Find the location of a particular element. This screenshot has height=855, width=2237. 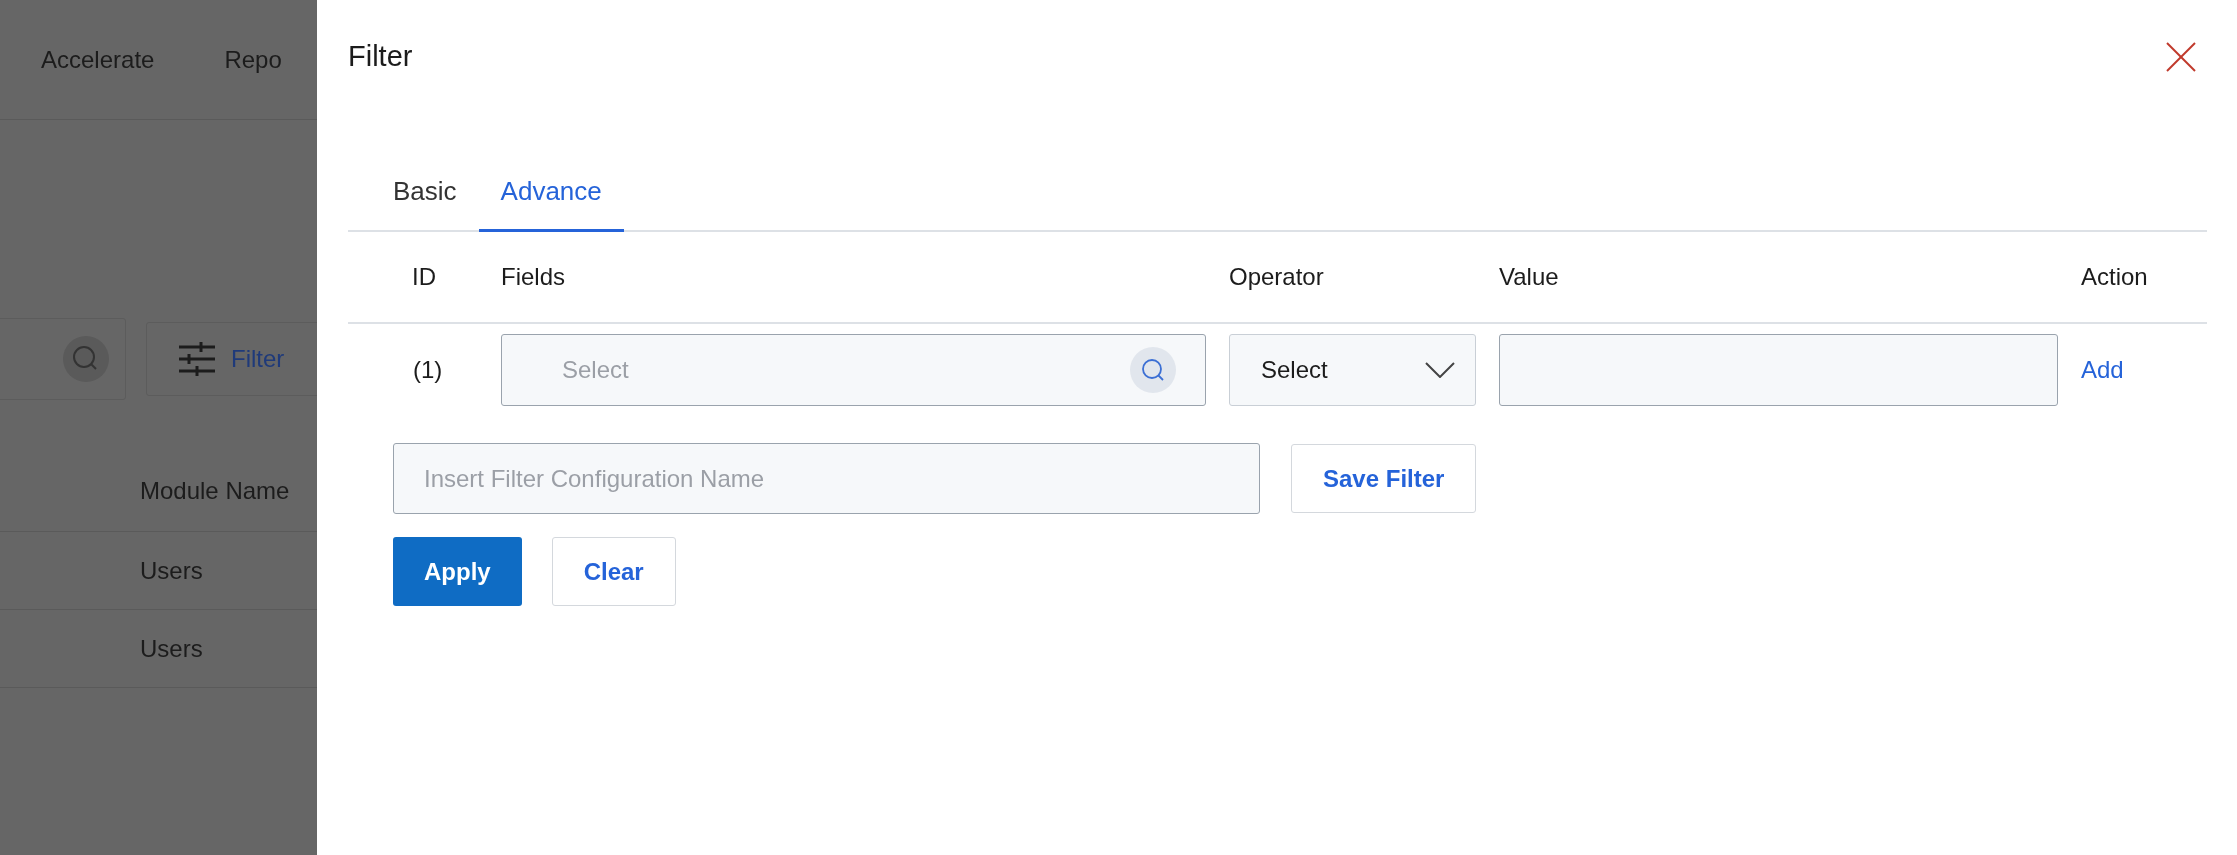

row-id: (1) is located at coordinates (428, 370).